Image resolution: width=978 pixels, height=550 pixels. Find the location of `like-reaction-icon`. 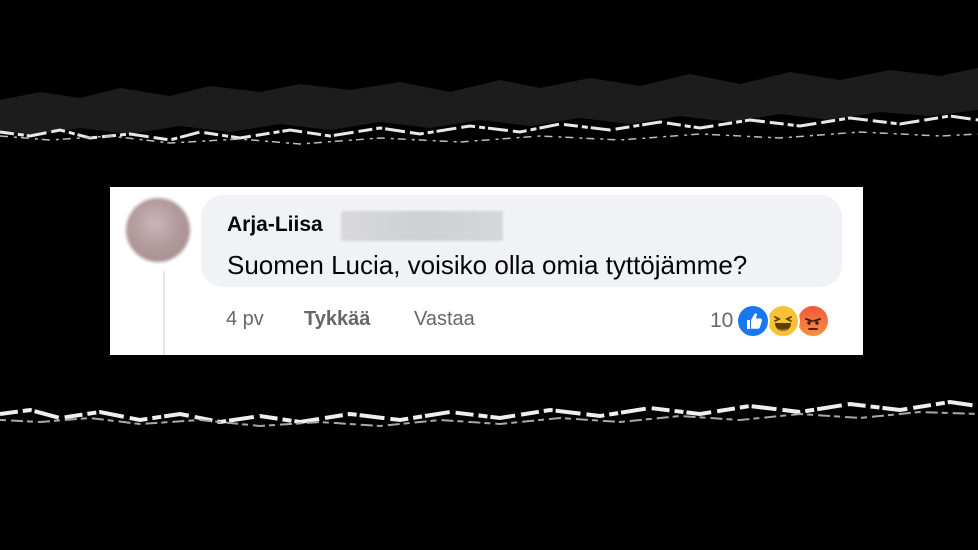

like-reaction-icon is located at coordinates (753, 321).